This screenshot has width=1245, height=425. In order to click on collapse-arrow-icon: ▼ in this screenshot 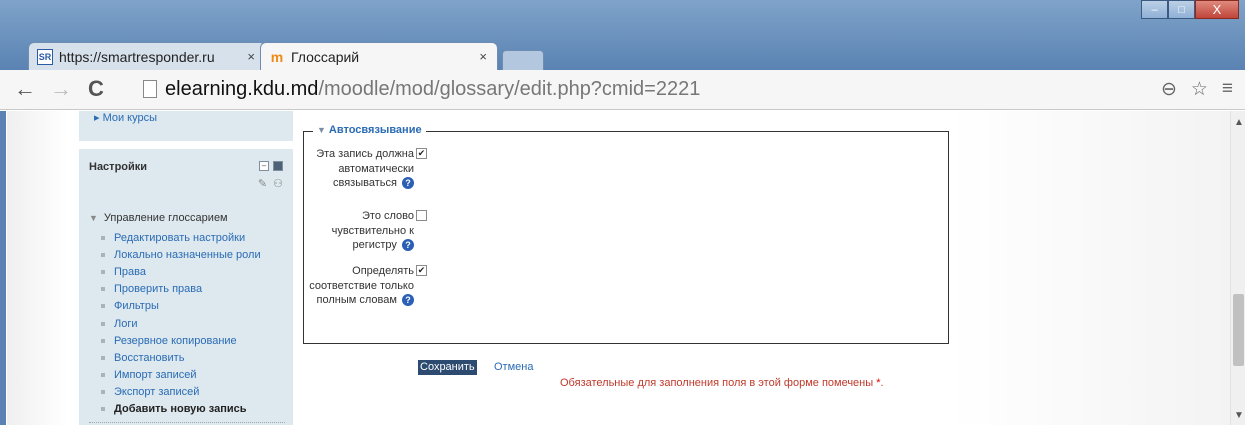, I will do `click(321, 130)`.